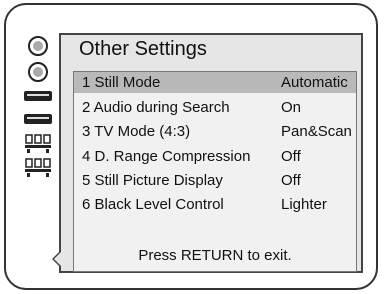 The image size is (384, 294). Describe the element at coordinates (121, 82) in the screenshot. I see `menu-item-label: 1 Still Mode` at that location.